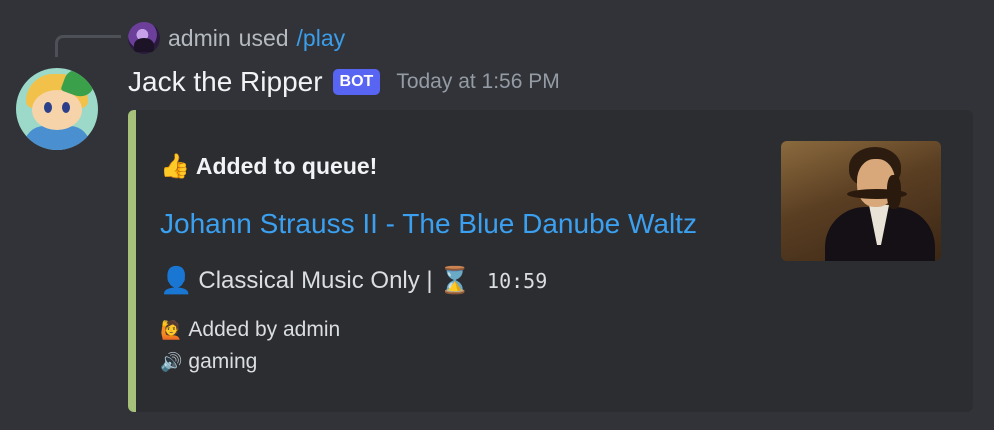  Describe the element at coordinates (477, 82) in the screenshot. I see `message-timestamp: Today at 1:56 PM` at that location.